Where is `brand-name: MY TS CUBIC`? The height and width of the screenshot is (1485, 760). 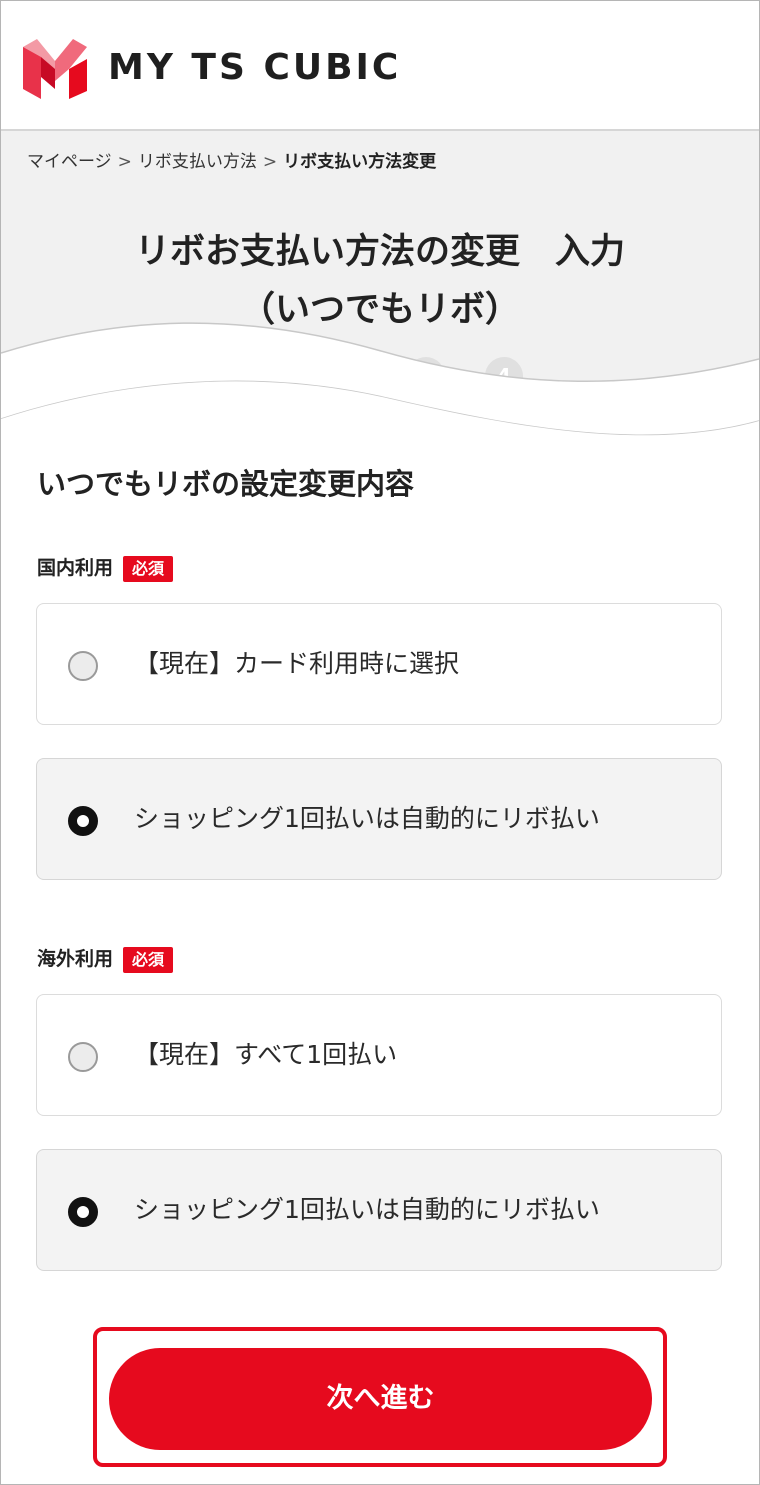
brand-name: MY TS CUBIC is located at coordinates (255, 67).